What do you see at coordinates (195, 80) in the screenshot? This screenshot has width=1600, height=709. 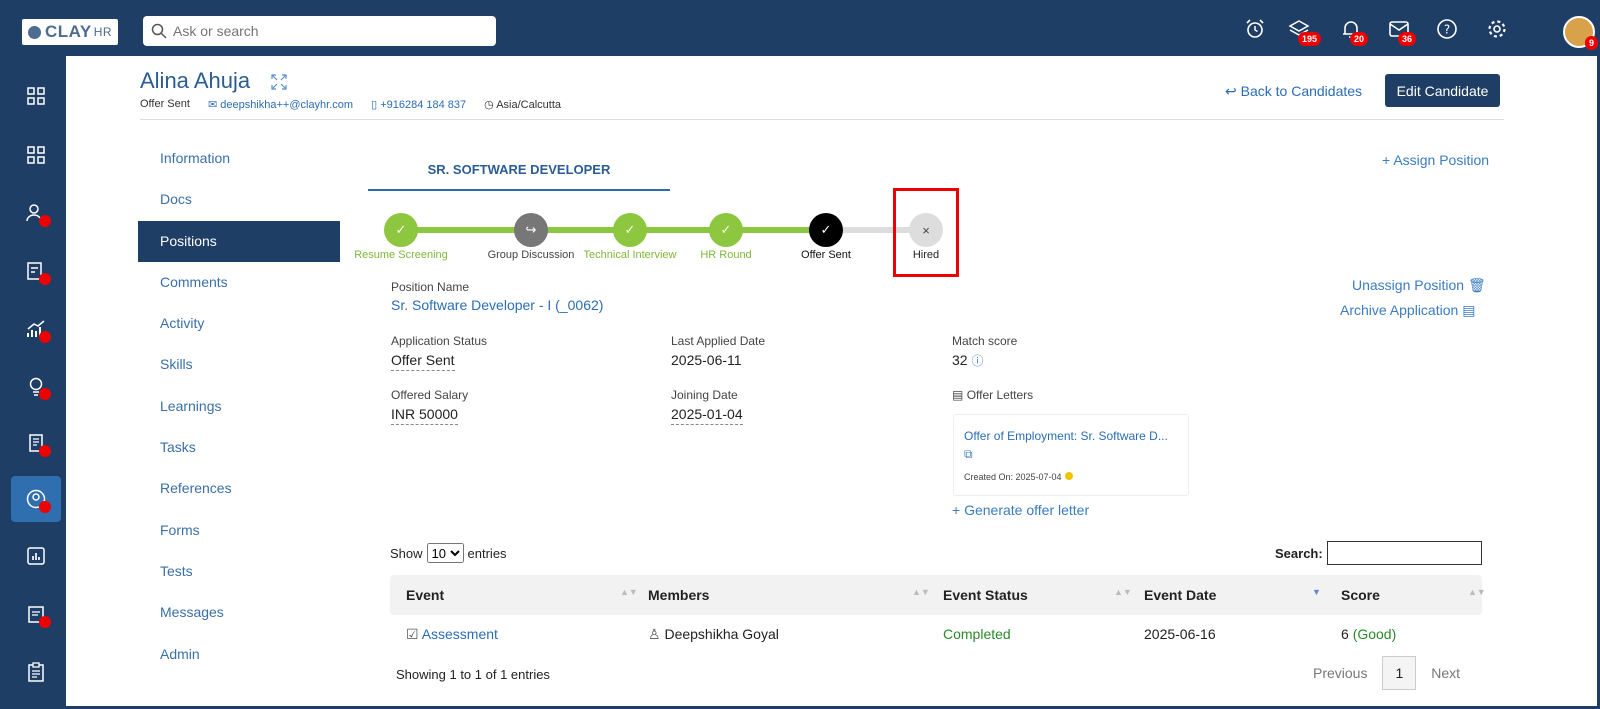 I see `candidate-name: Alina Ahuja` at bounding box center [195, 80].